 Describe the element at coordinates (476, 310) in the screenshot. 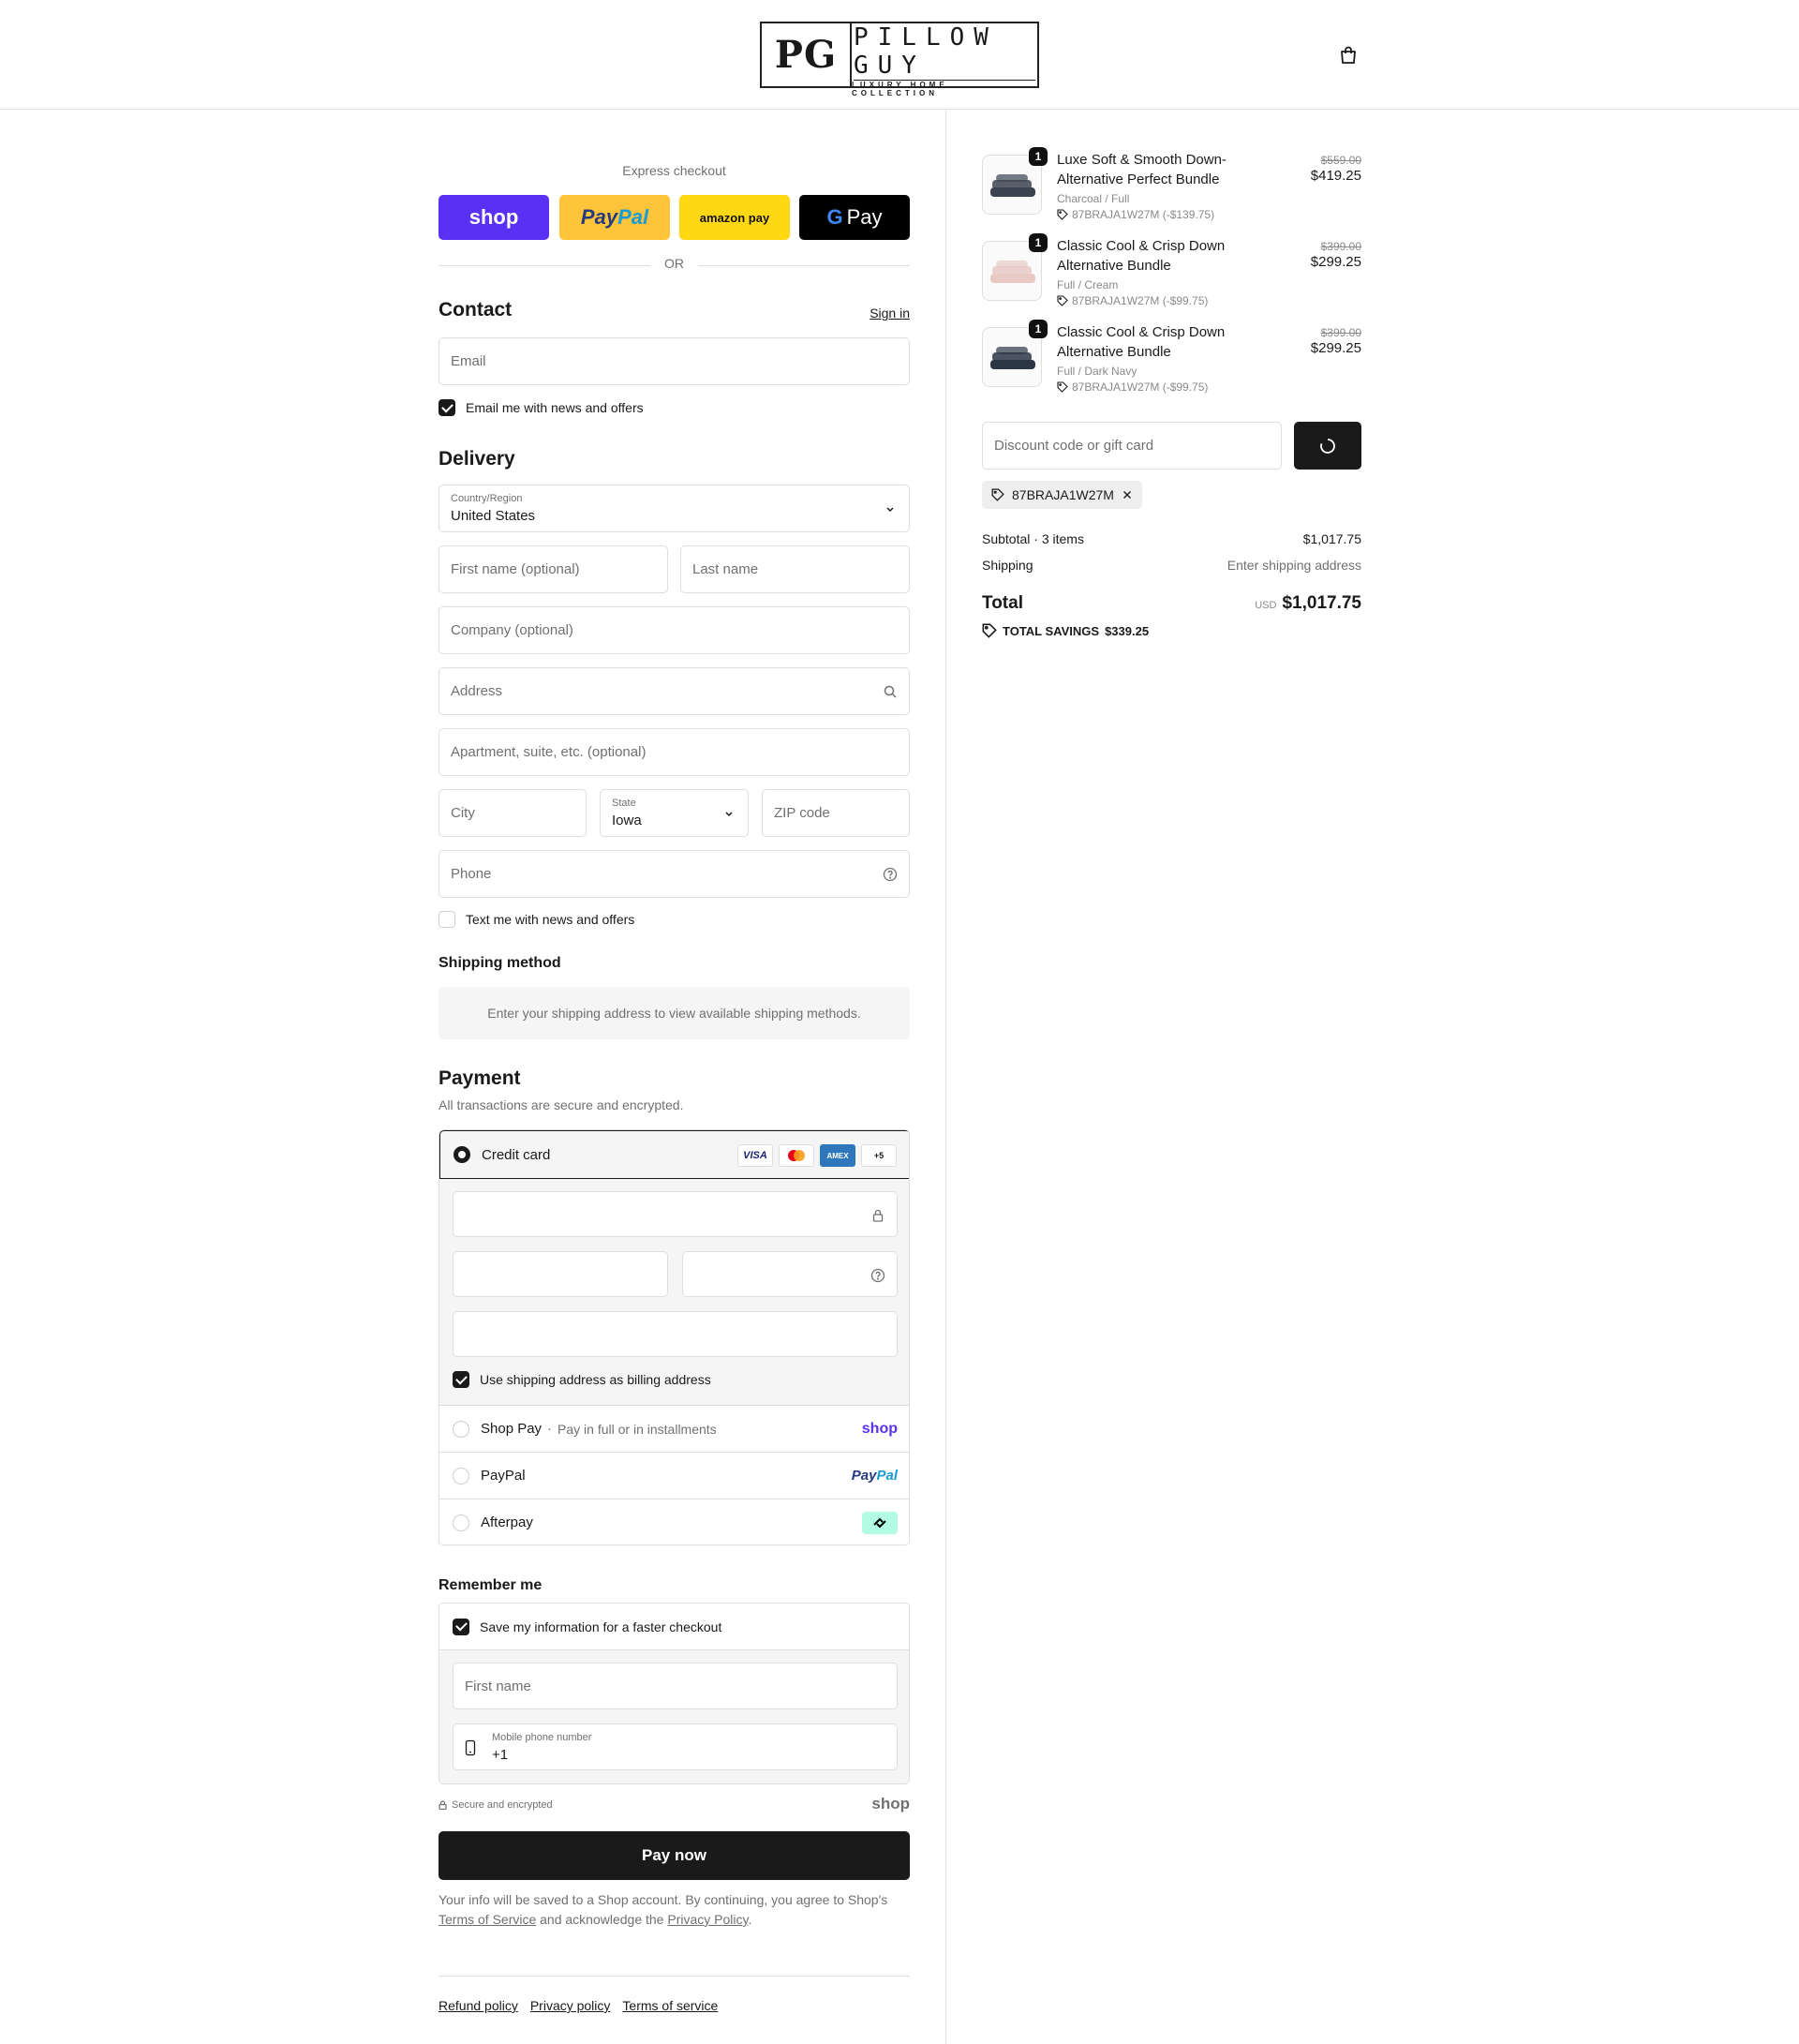

I see `contact-title: Contact` at that location.